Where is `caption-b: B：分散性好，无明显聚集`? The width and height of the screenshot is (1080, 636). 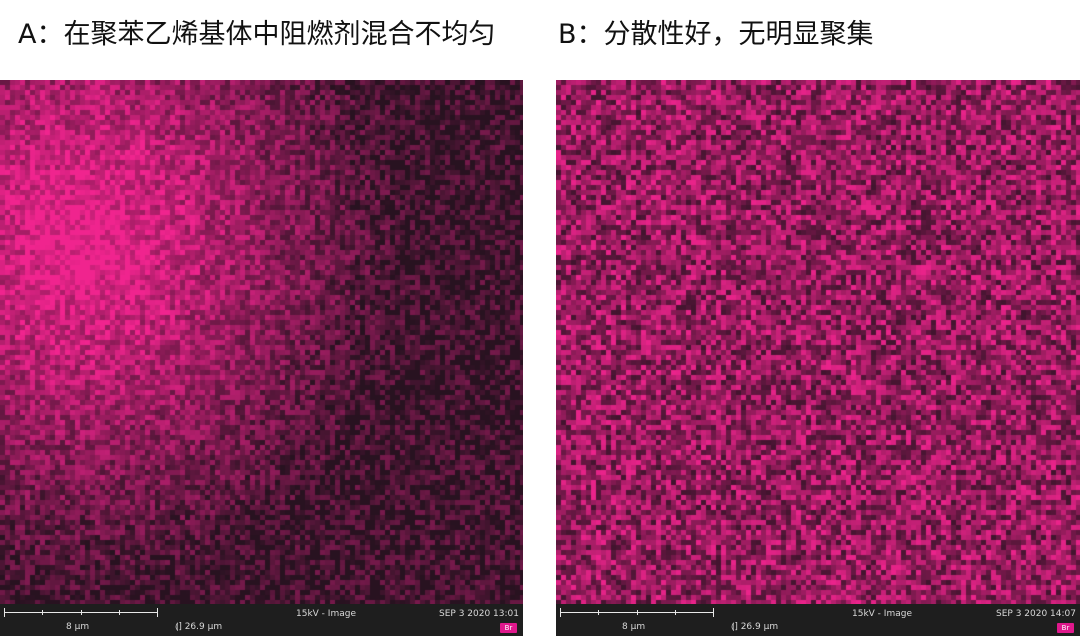
caption-b: B：分散性好，无明显聚集 is located at coordinates (716, 34).